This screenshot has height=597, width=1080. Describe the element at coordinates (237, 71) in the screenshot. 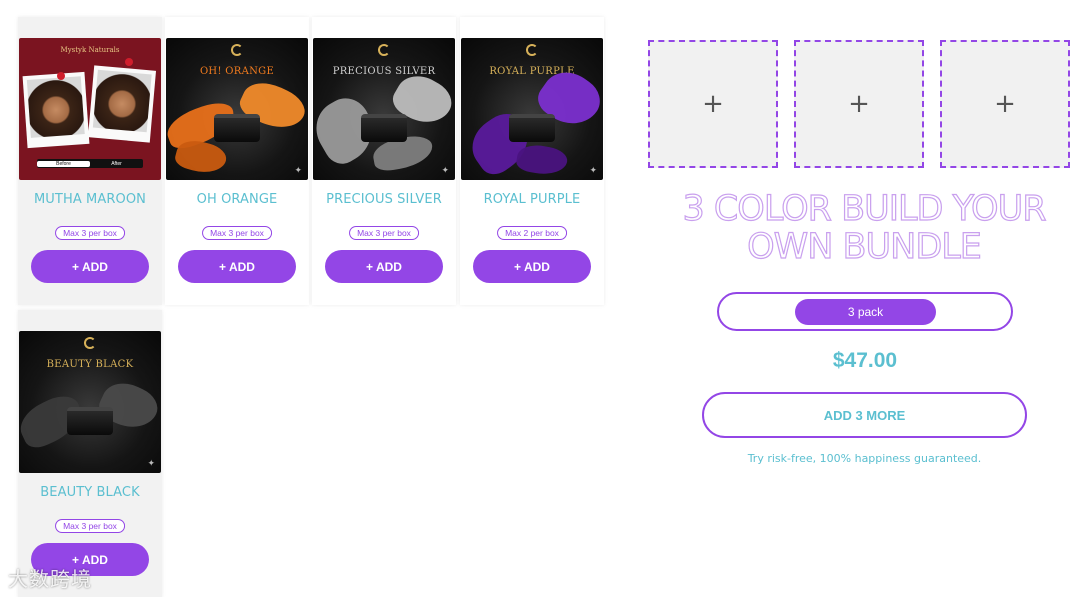

I see `photo-title: OH! ORANGE` at that location.